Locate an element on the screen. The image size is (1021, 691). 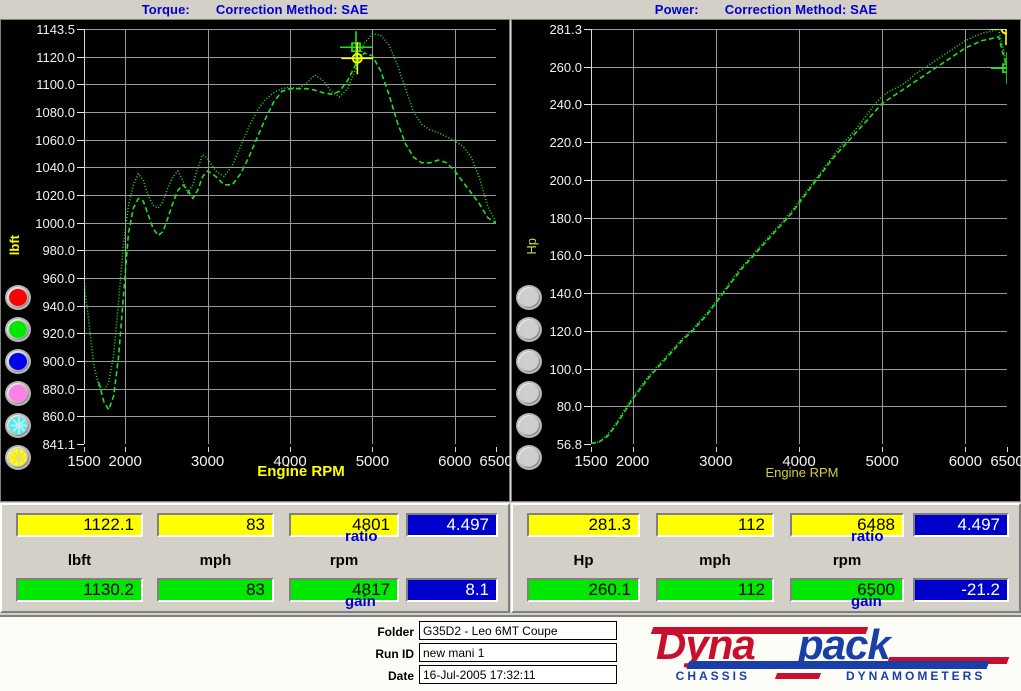
torque-correction-method: Correction Method: SAE is located at coordinates (292, 9).